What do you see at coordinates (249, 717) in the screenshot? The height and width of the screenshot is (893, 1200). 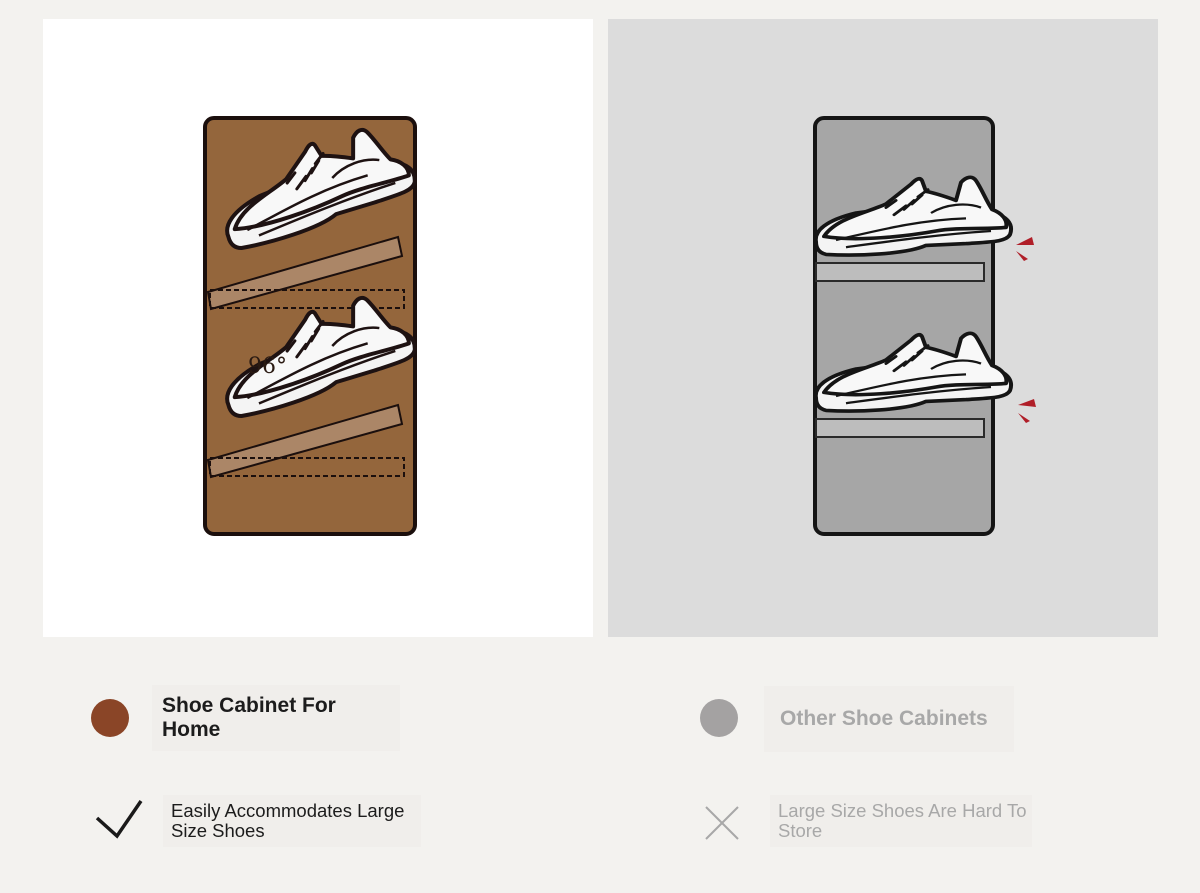 I see `left-title-text: Shoe Cabinet For Home` at bounding box center [249, 717].